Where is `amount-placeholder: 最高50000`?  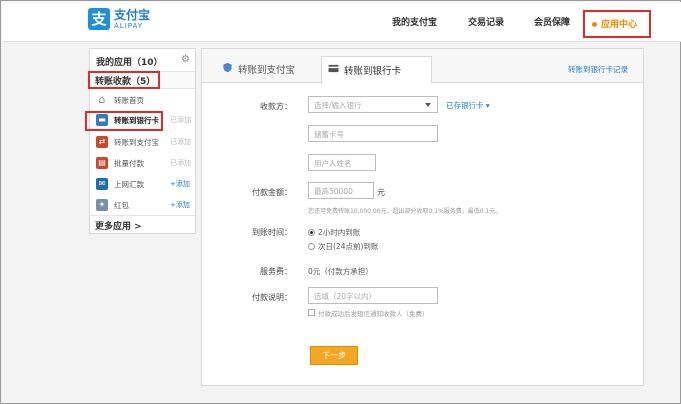
amount-placeholder: 最高50000 is located at coordinates (333, 191).